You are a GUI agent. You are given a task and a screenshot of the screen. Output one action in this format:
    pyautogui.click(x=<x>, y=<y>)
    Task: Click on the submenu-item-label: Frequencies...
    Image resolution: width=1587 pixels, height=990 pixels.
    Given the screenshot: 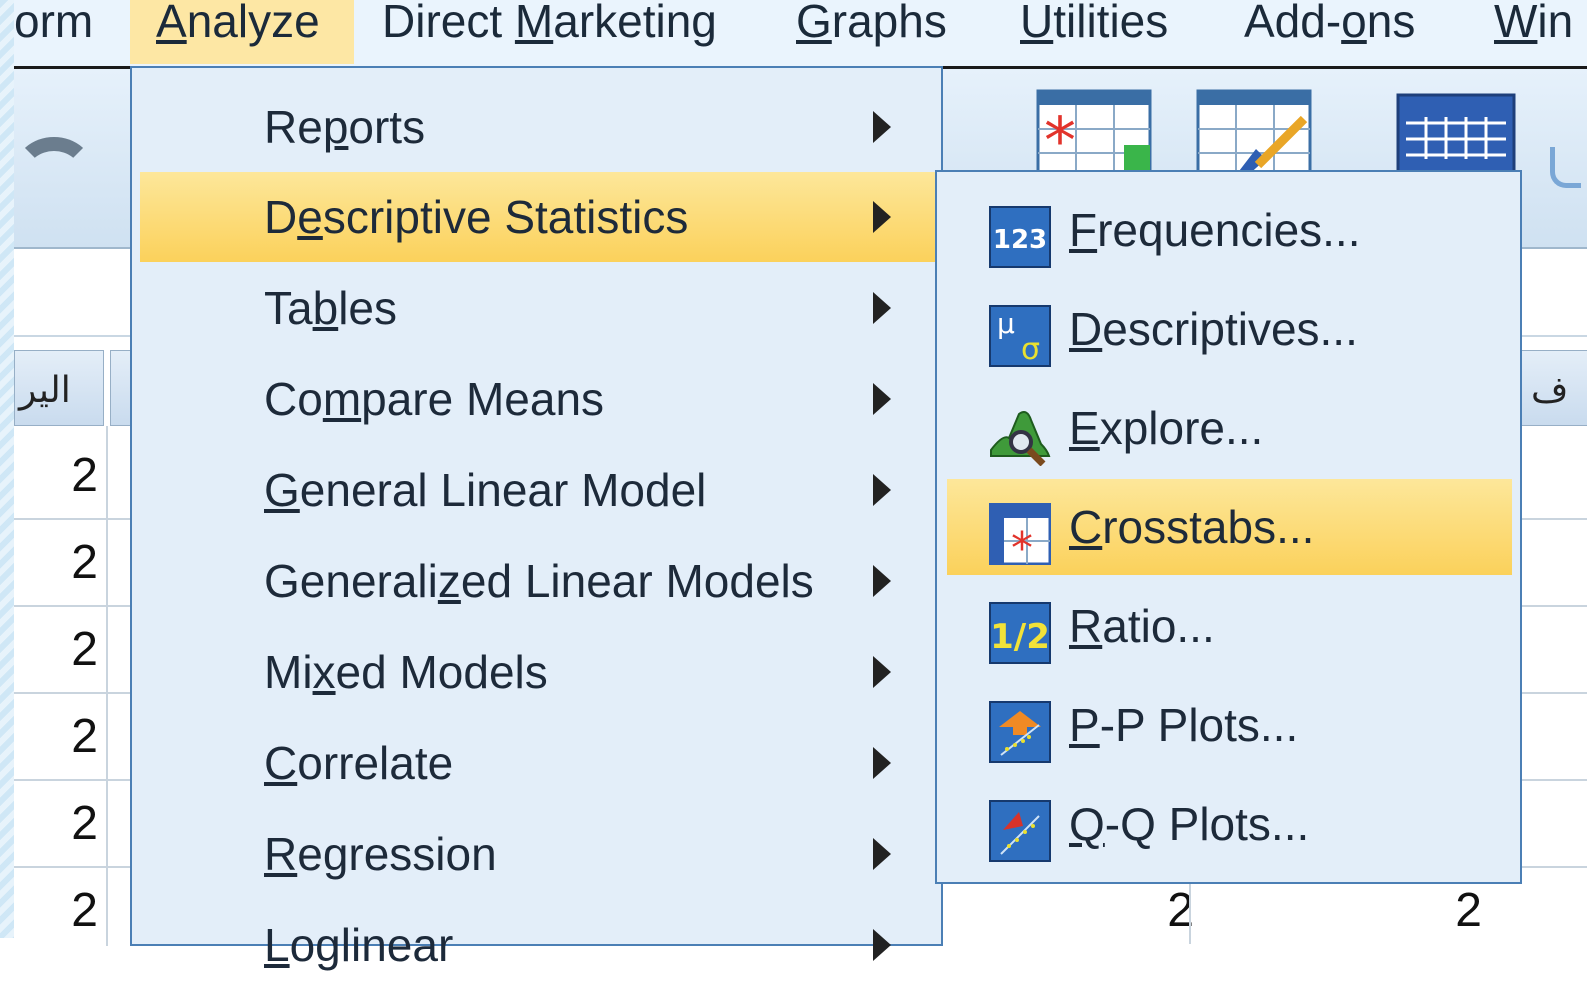 What is the action you would take?
    pyautogui.click(x=1215, y=230)
    